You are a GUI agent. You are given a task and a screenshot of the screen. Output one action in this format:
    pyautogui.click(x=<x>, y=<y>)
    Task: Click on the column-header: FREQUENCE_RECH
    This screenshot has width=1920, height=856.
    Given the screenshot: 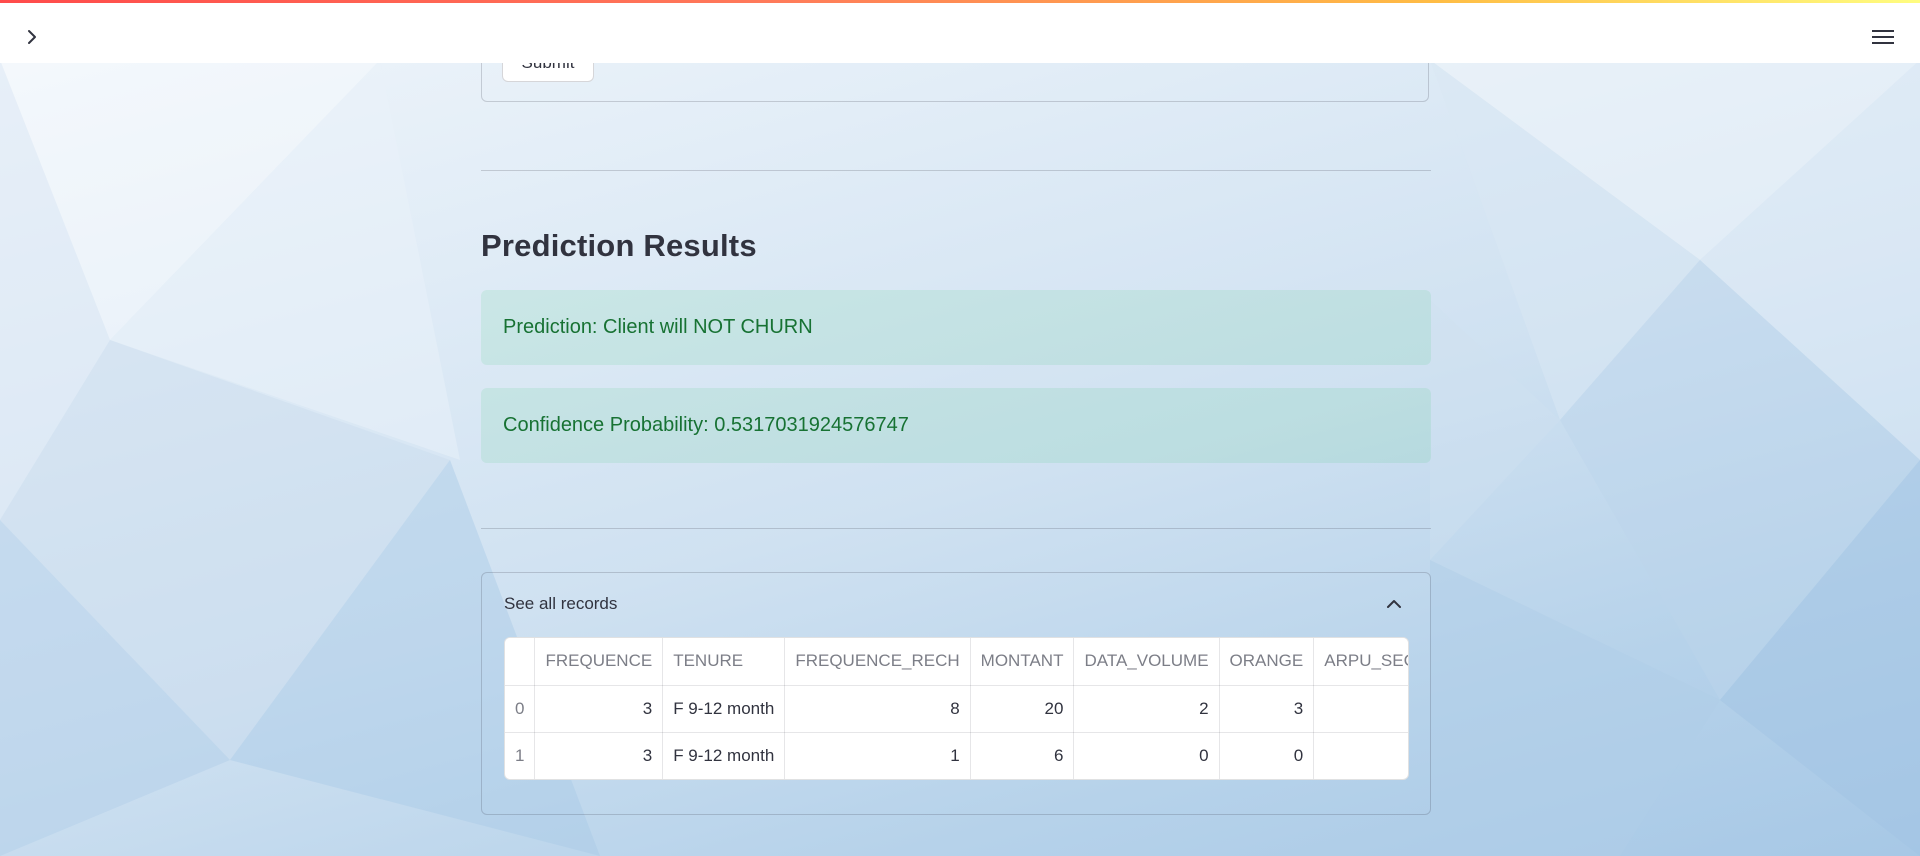 What is the action you would take?
    pyautogui.click(x=877, y=662)
    